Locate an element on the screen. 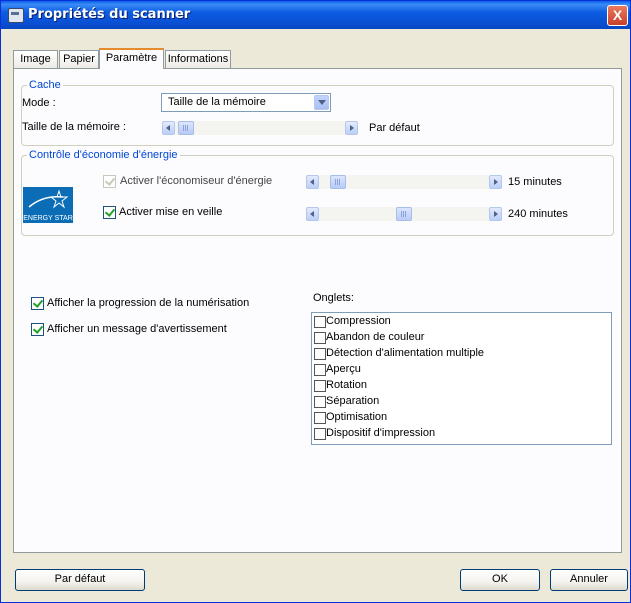  tab-image: Image is located at coordinates (35, 59).